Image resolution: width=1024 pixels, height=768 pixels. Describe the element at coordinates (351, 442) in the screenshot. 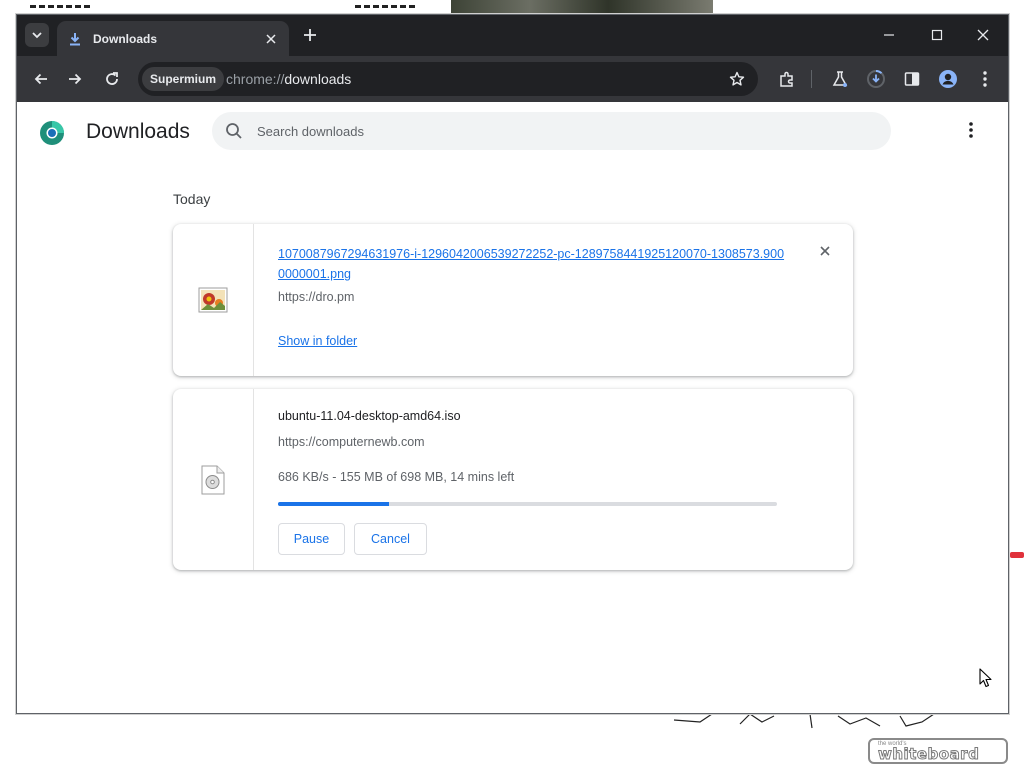

I see `source-url: https://computernewb.com` at that location.